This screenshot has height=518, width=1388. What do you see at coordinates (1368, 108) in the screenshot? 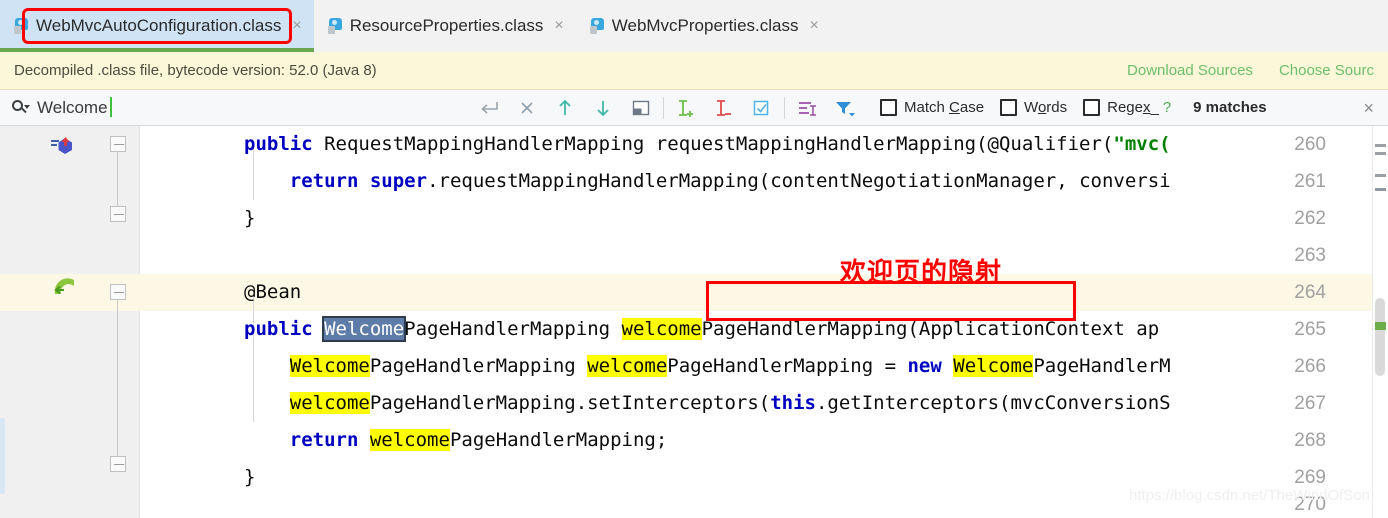
I see `close-find-icon: ×` at bounding box center [1368, 108].